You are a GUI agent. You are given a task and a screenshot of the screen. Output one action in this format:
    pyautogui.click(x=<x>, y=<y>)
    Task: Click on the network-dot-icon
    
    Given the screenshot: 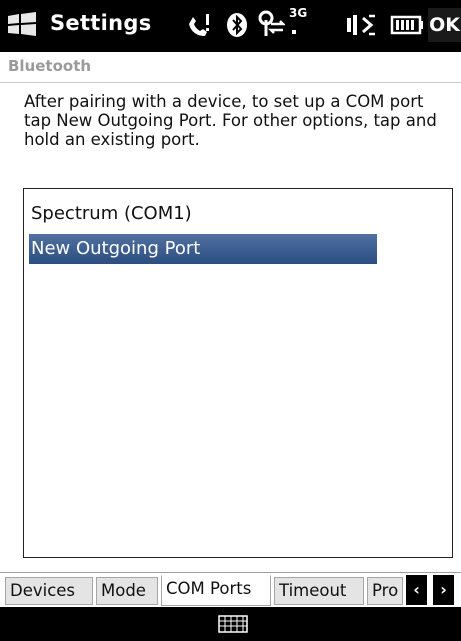 What is the action you would take?
    pyautogui.click(x=294, y=32)
    